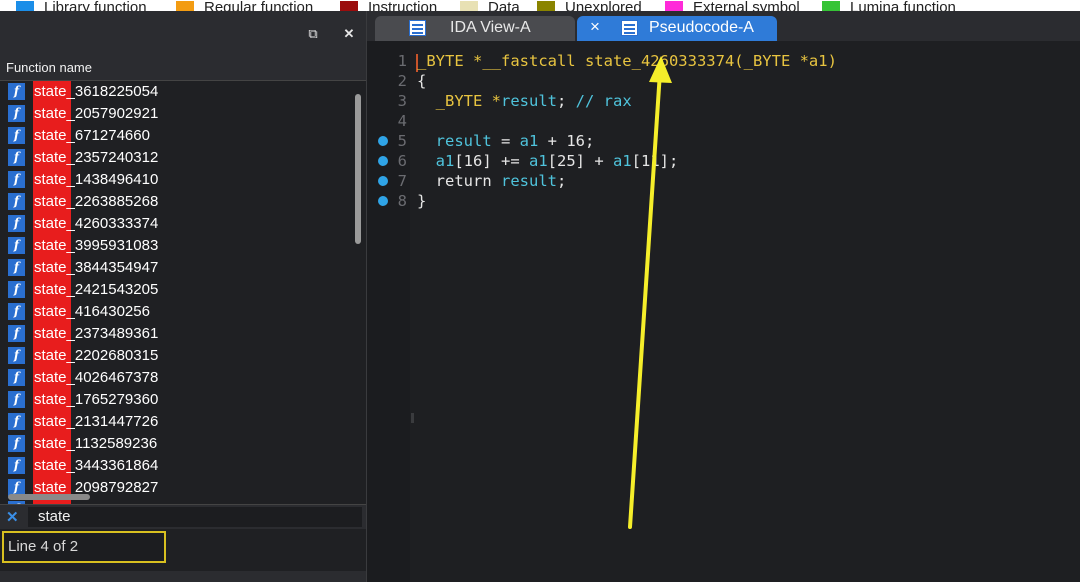 Image resolution: width=1080 pixels, height=582 pixels. What do you see at coordinates (96, 465) in the screenshot?
I see `function-name: state_3443361864` at bounding box center [96, 465].